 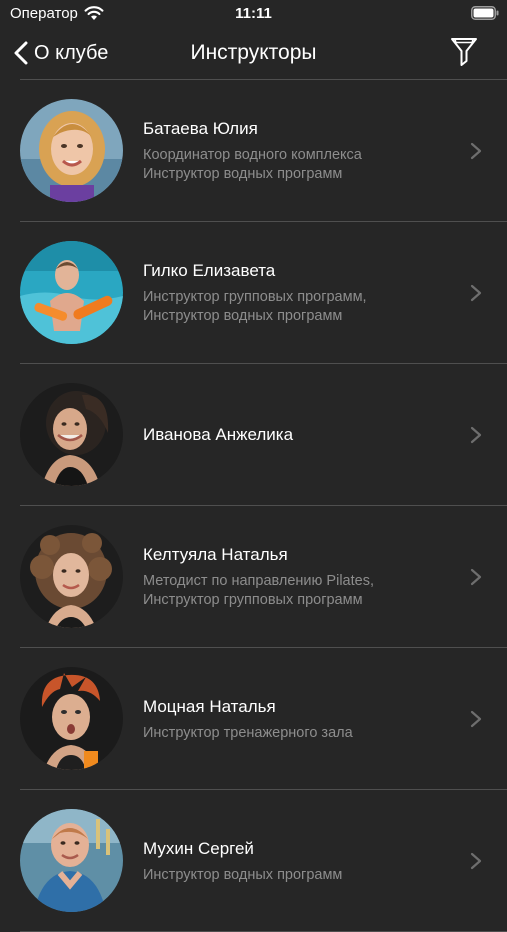 What do you see at coordinates (298, 435) in the screenshot?
I see `instructor-info: Иванова Анжелика` at bounding box center [298, 435].